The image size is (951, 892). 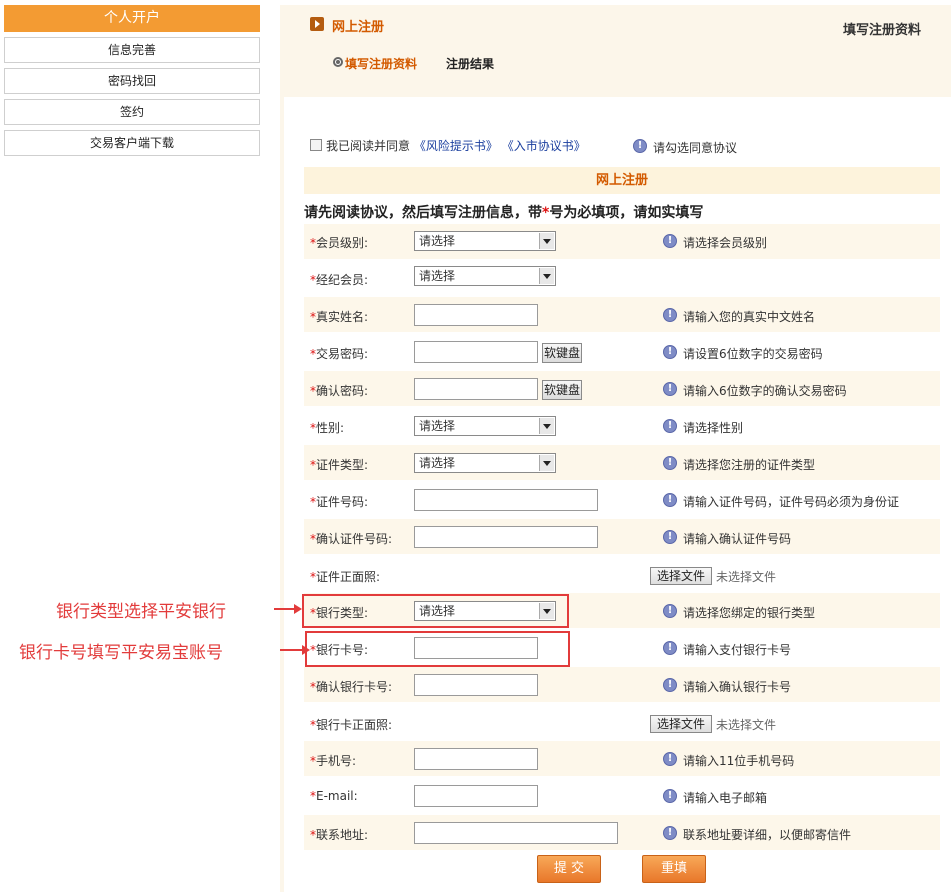 What do you see at coordinates (338, 62) in the screenshot?
I see `step-active-icon` at bounding box center [338, 62].